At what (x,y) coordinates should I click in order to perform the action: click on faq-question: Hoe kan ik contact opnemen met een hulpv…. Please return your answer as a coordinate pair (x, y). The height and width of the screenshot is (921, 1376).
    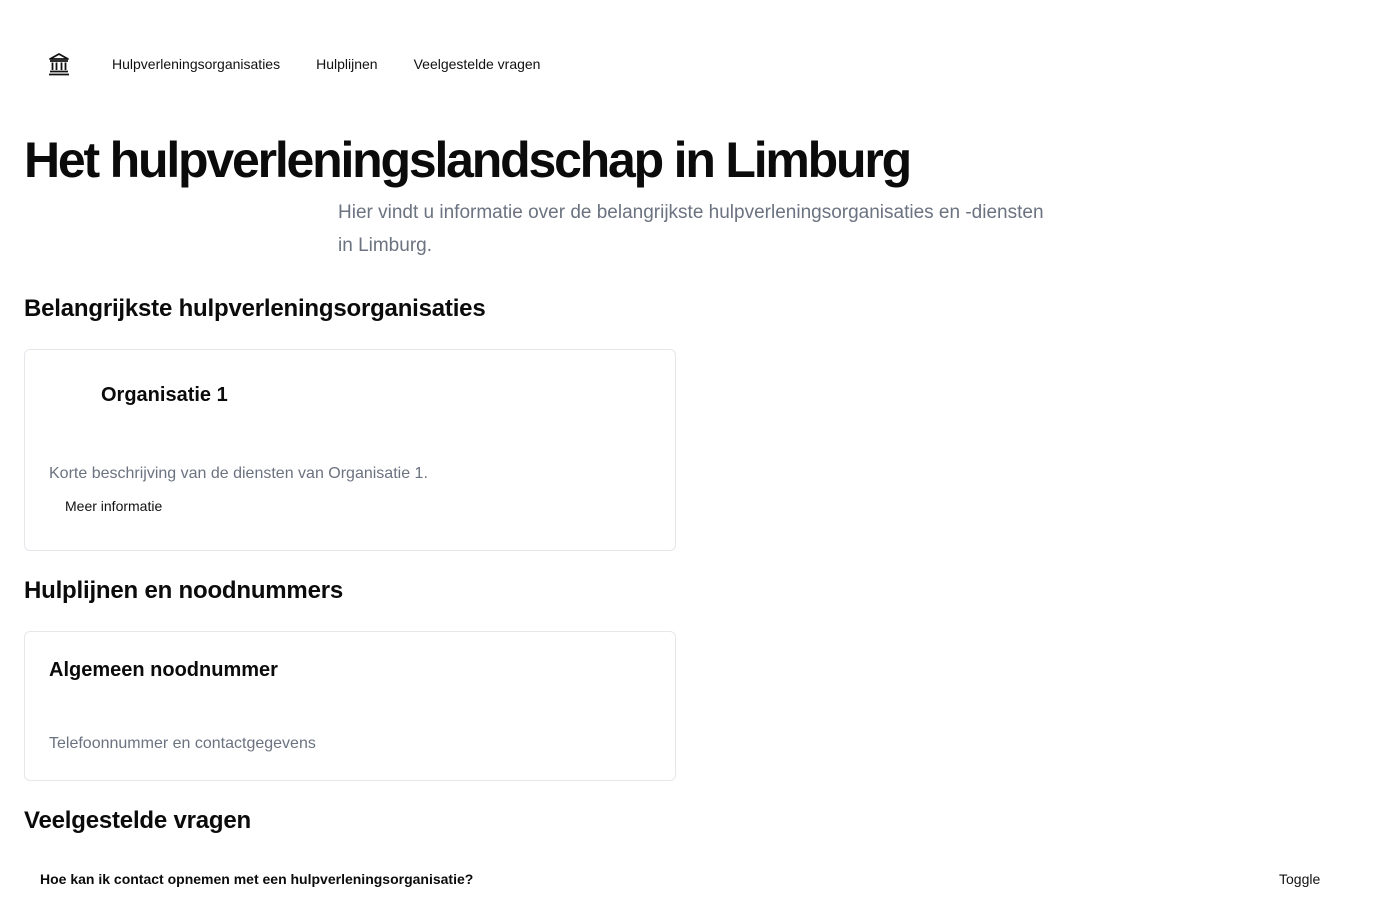
    Looking at the image, I should click on (256, 879).